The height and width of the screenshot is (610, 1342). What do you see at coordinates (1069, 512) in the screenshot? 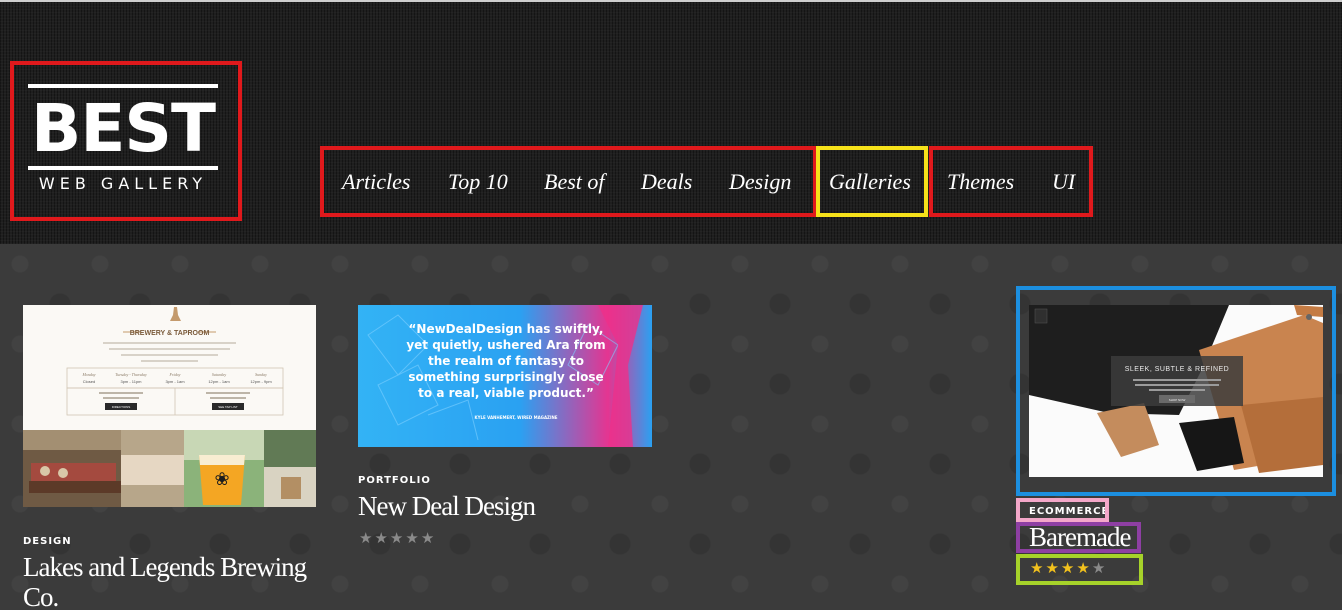
I see `card-category: ECOMMERCE` at bounding box center [1069, 512].